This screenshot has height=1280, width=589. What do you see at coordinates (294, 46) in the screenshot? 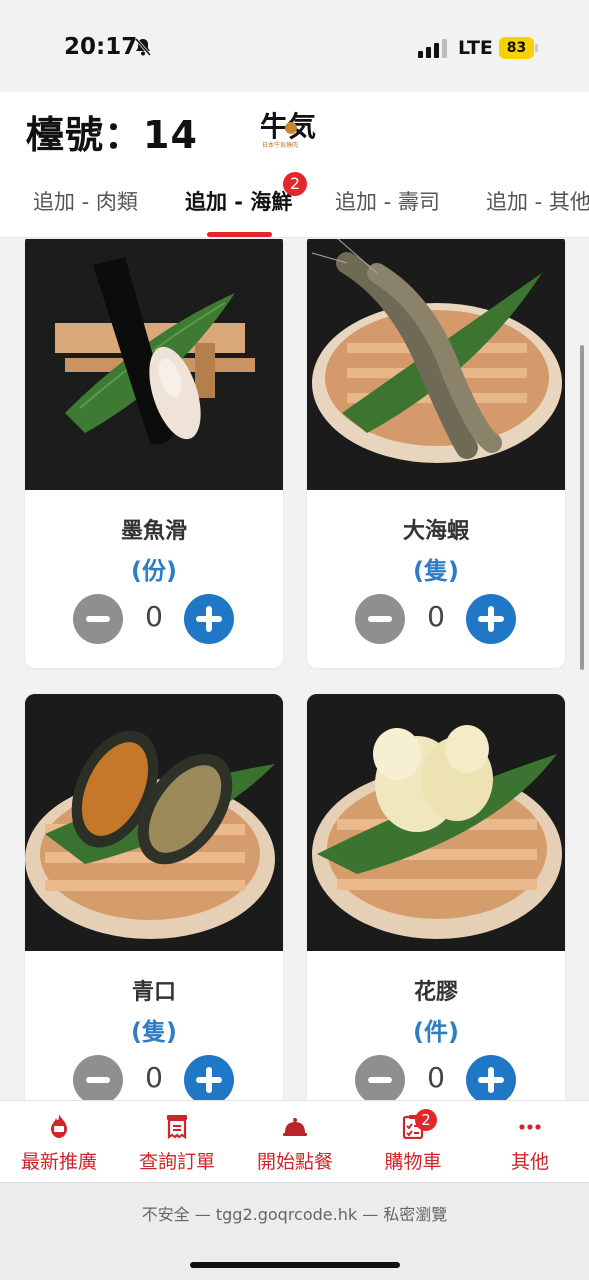
I see `status-bar: 20:17 LTE 83` at bounding box center [294, 46].